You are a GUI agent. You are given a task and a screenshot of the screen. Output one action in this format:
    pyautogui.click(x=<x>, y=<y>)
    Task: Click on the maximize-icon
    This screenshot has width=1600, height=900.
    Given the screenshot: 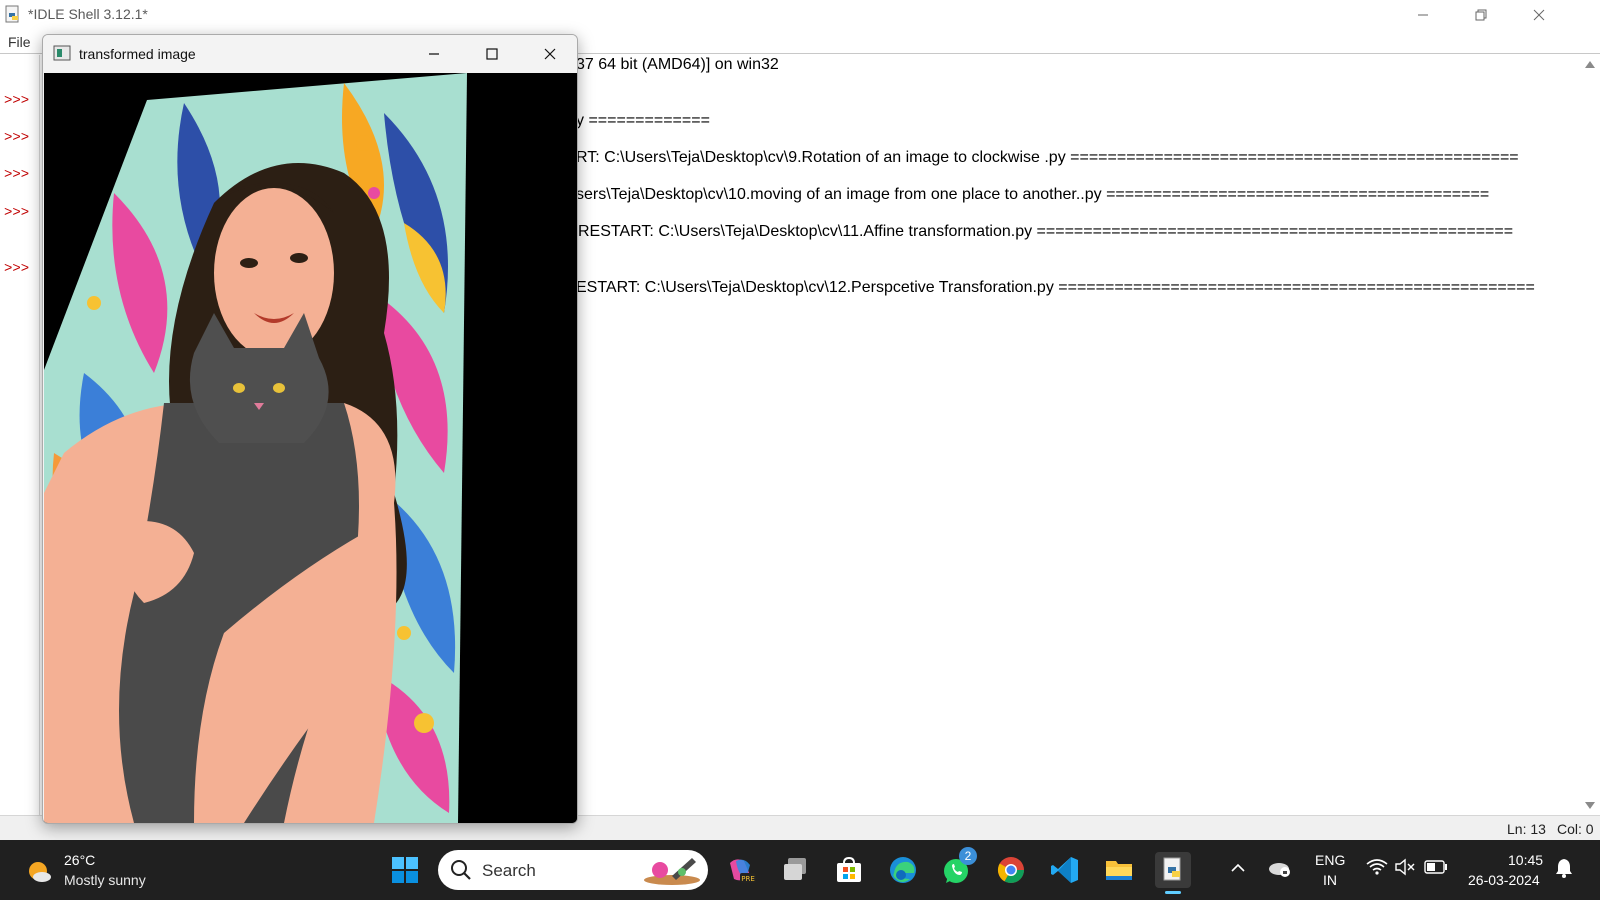 What is the action you would take?
    pyautogui.click(x=492, y=54)
    